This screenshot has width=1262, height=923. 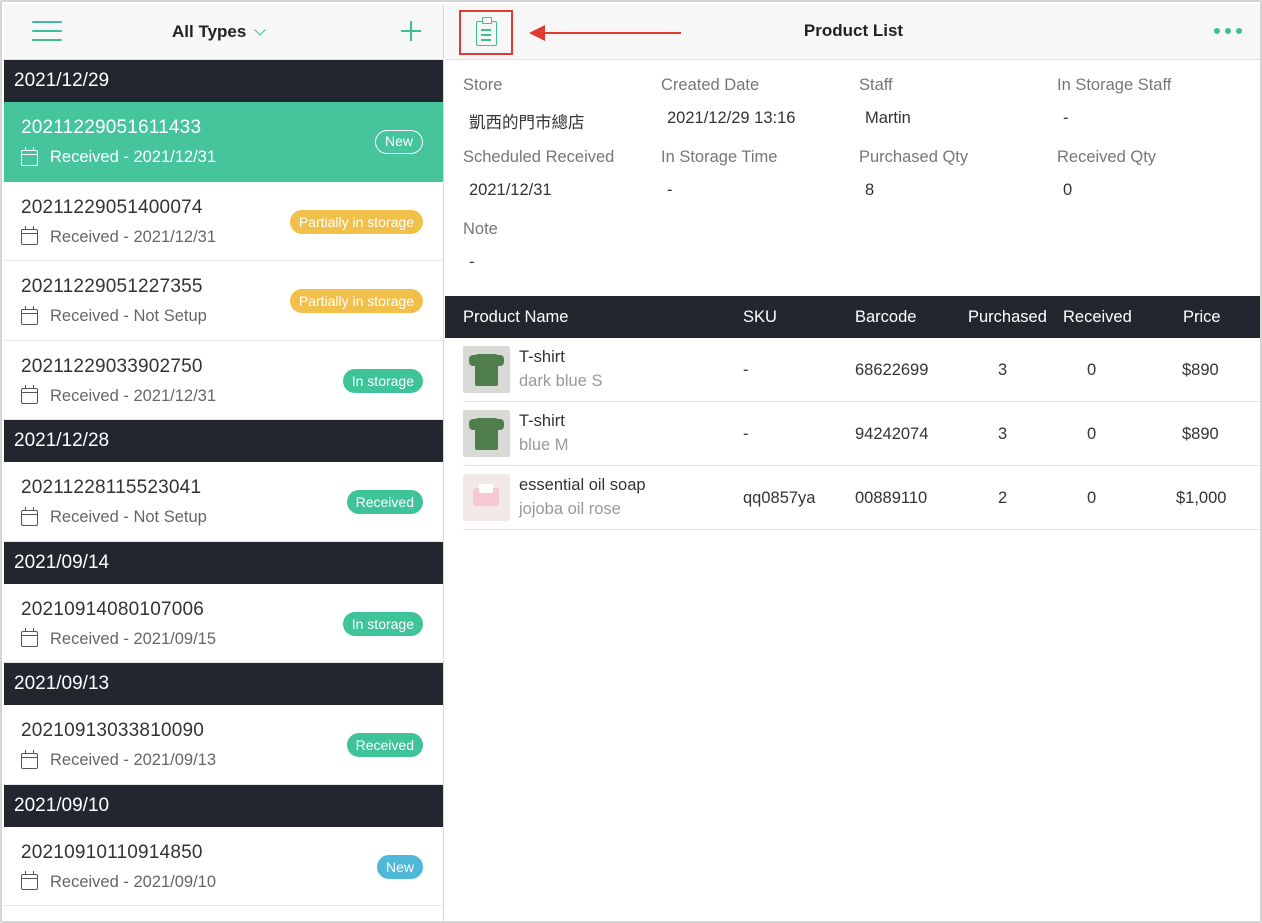 What do you see at coordinates (223, 441) in the screenshot?
I see `date-group-header: 2021/12/28` at bounding box center [223, 441].